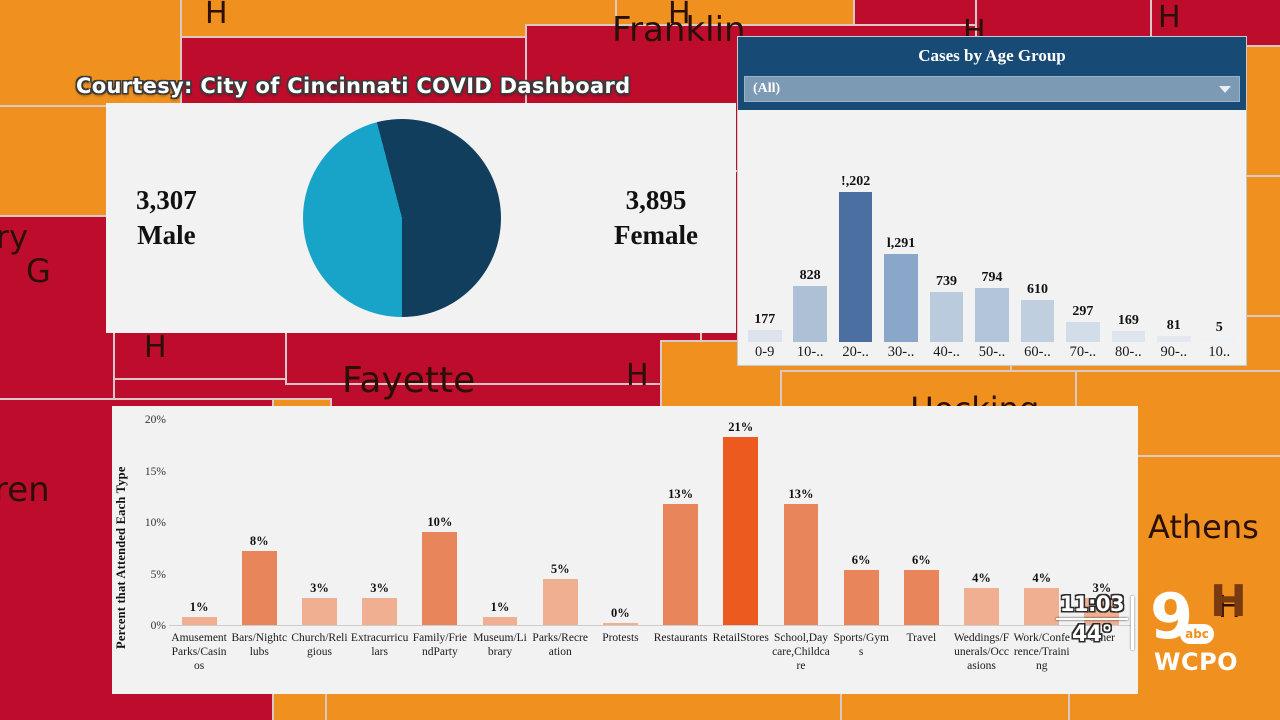  Describe the element at coordinates (1092, 634) in the screenshot. I see `current-temperature: 44°` at that location.